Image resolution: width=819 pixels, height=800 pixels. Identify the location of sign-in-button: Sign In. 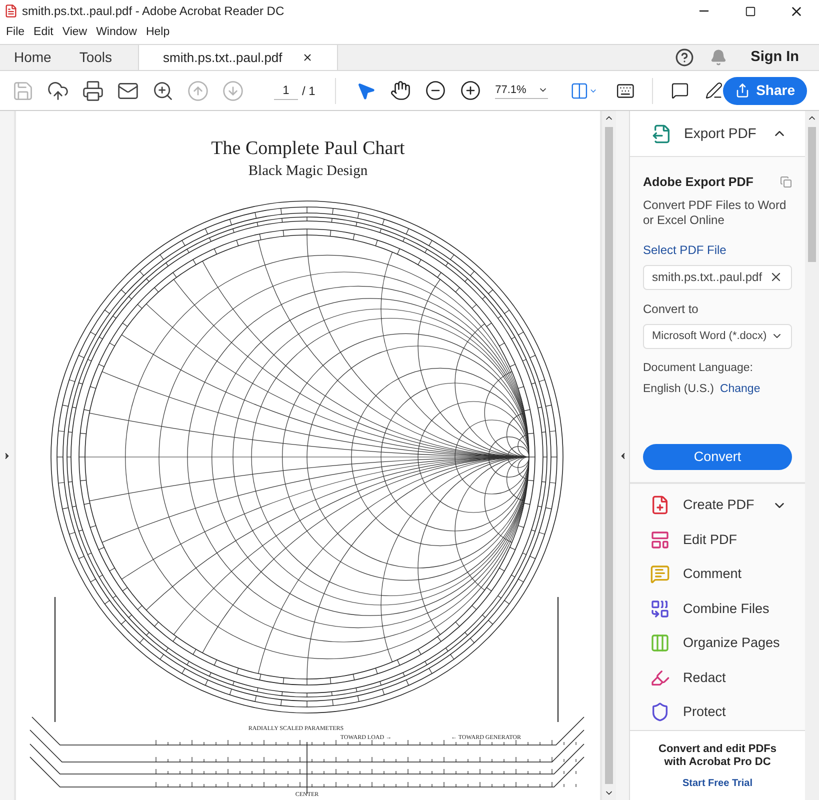
(774, 57).